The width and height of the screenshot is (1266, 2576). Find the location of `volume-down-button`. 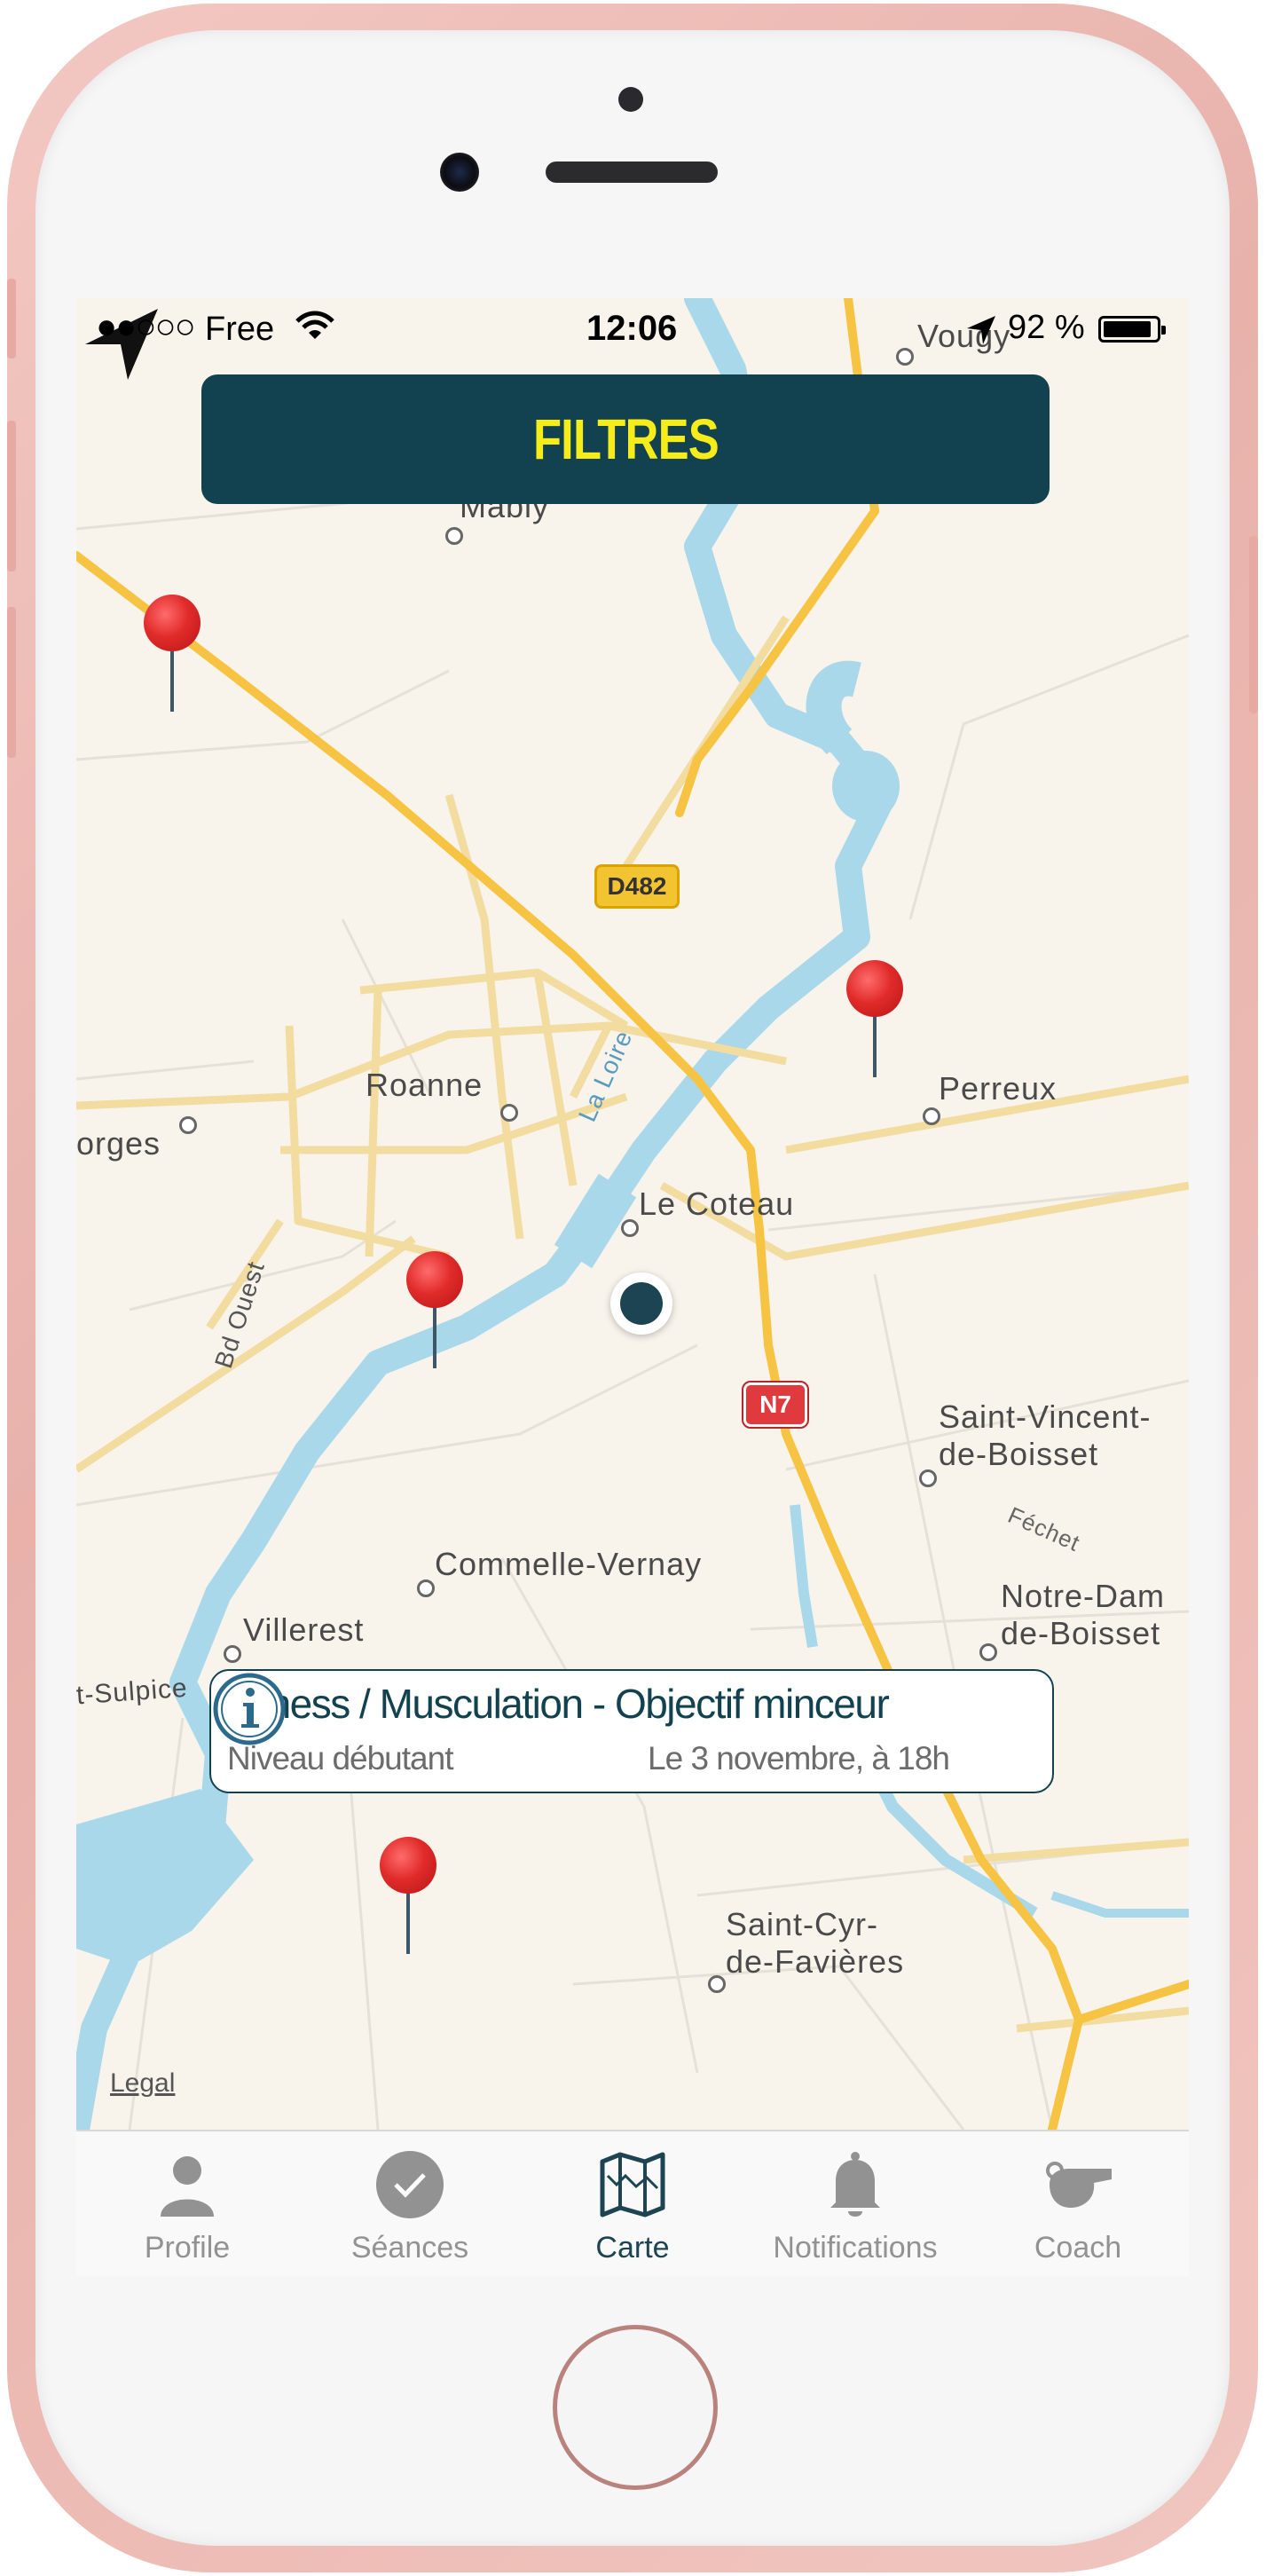

volume-down-button is located at coordinates (11, 682).